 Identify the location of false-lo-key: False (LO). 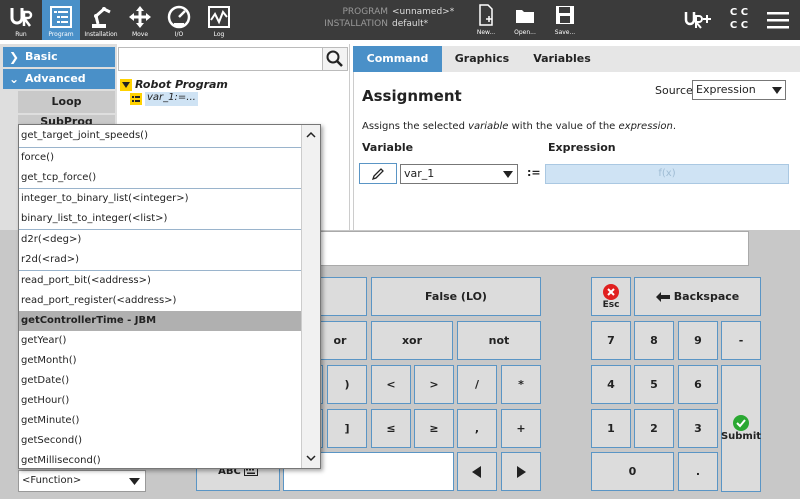
(456, 296).